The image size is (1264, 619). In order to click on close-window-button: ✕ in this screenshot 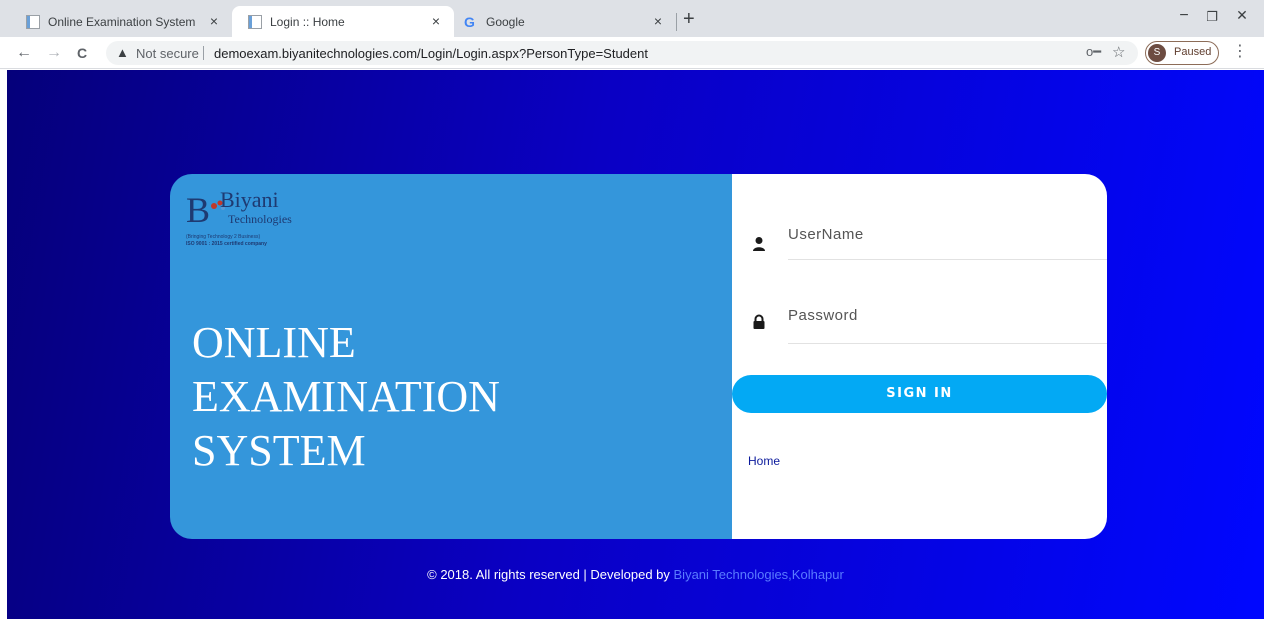, I will do `click(1242, 15)`.